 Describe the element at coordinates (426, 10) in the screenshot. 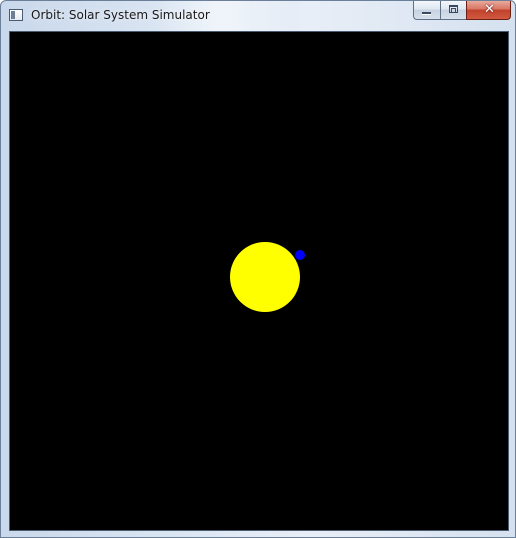

I see `minimize-button` at that location.